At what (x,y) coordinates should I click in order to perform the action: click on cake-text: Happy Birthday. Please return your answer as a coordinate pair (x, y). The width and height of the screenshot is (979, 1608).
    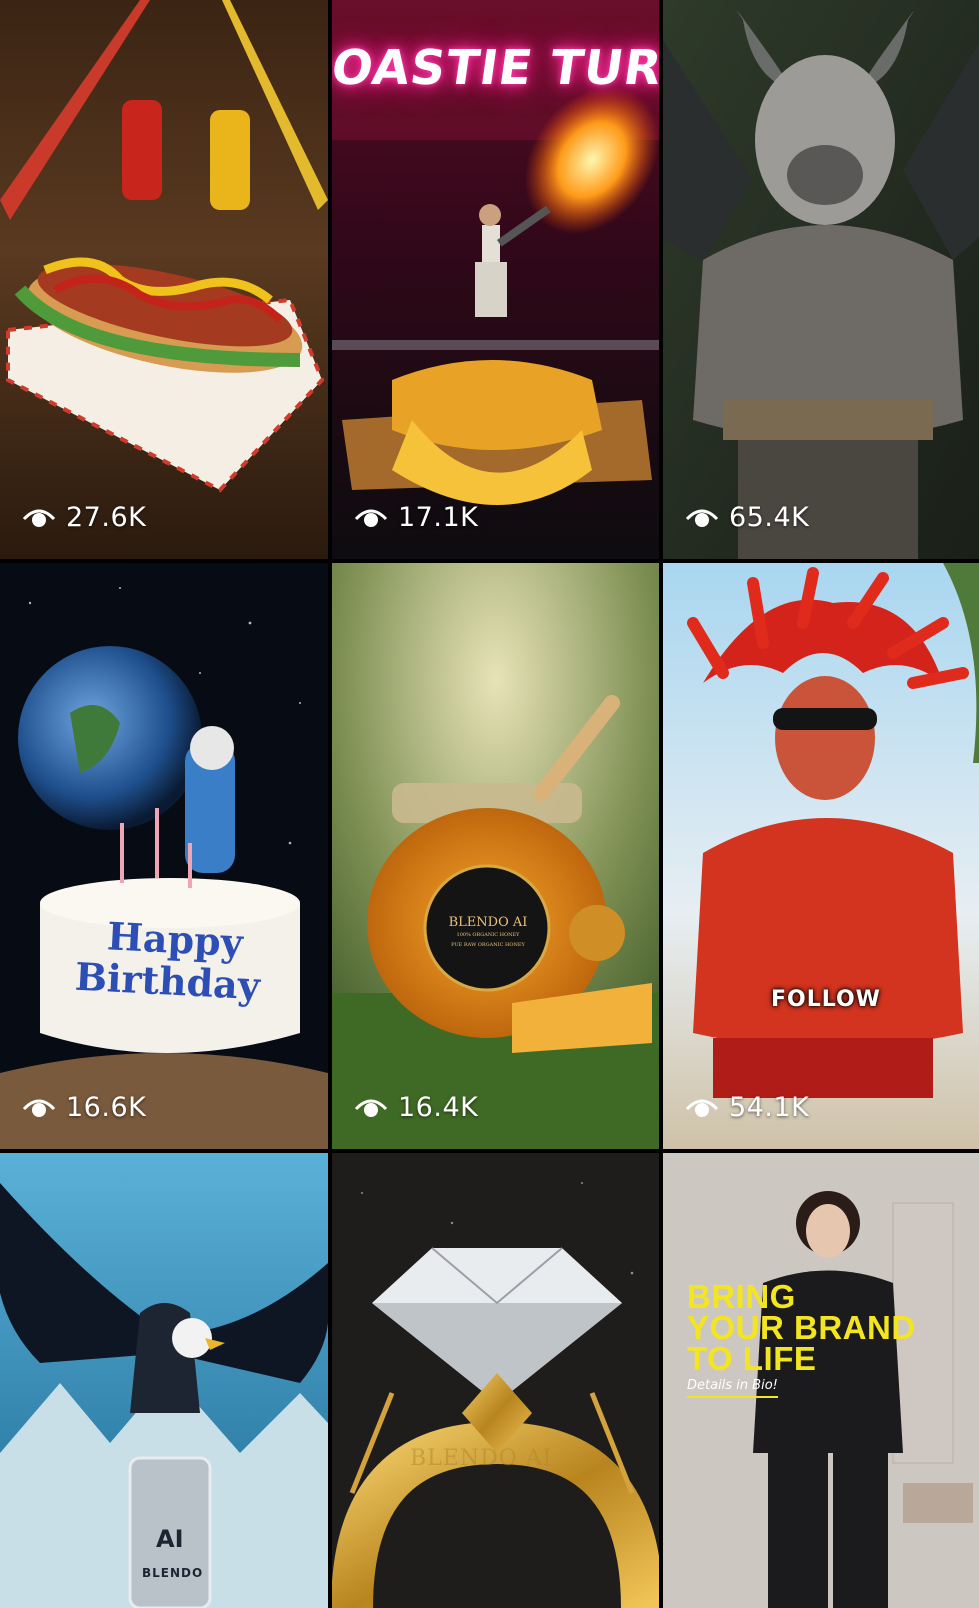
    Looking at the image, I should click on (168, 960).